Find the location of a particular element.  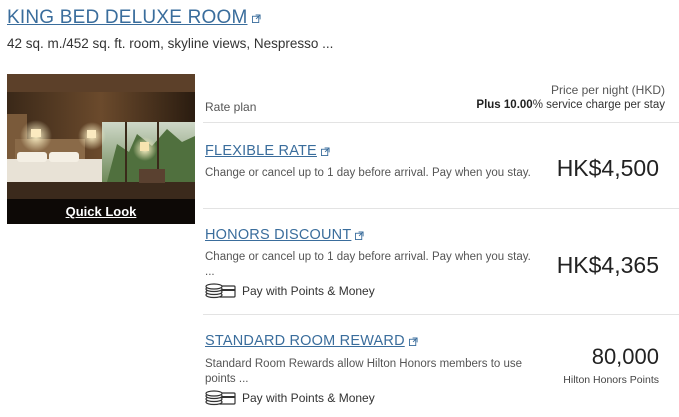

rate-price: HK$4,500 is located at coordinates (607, 168).